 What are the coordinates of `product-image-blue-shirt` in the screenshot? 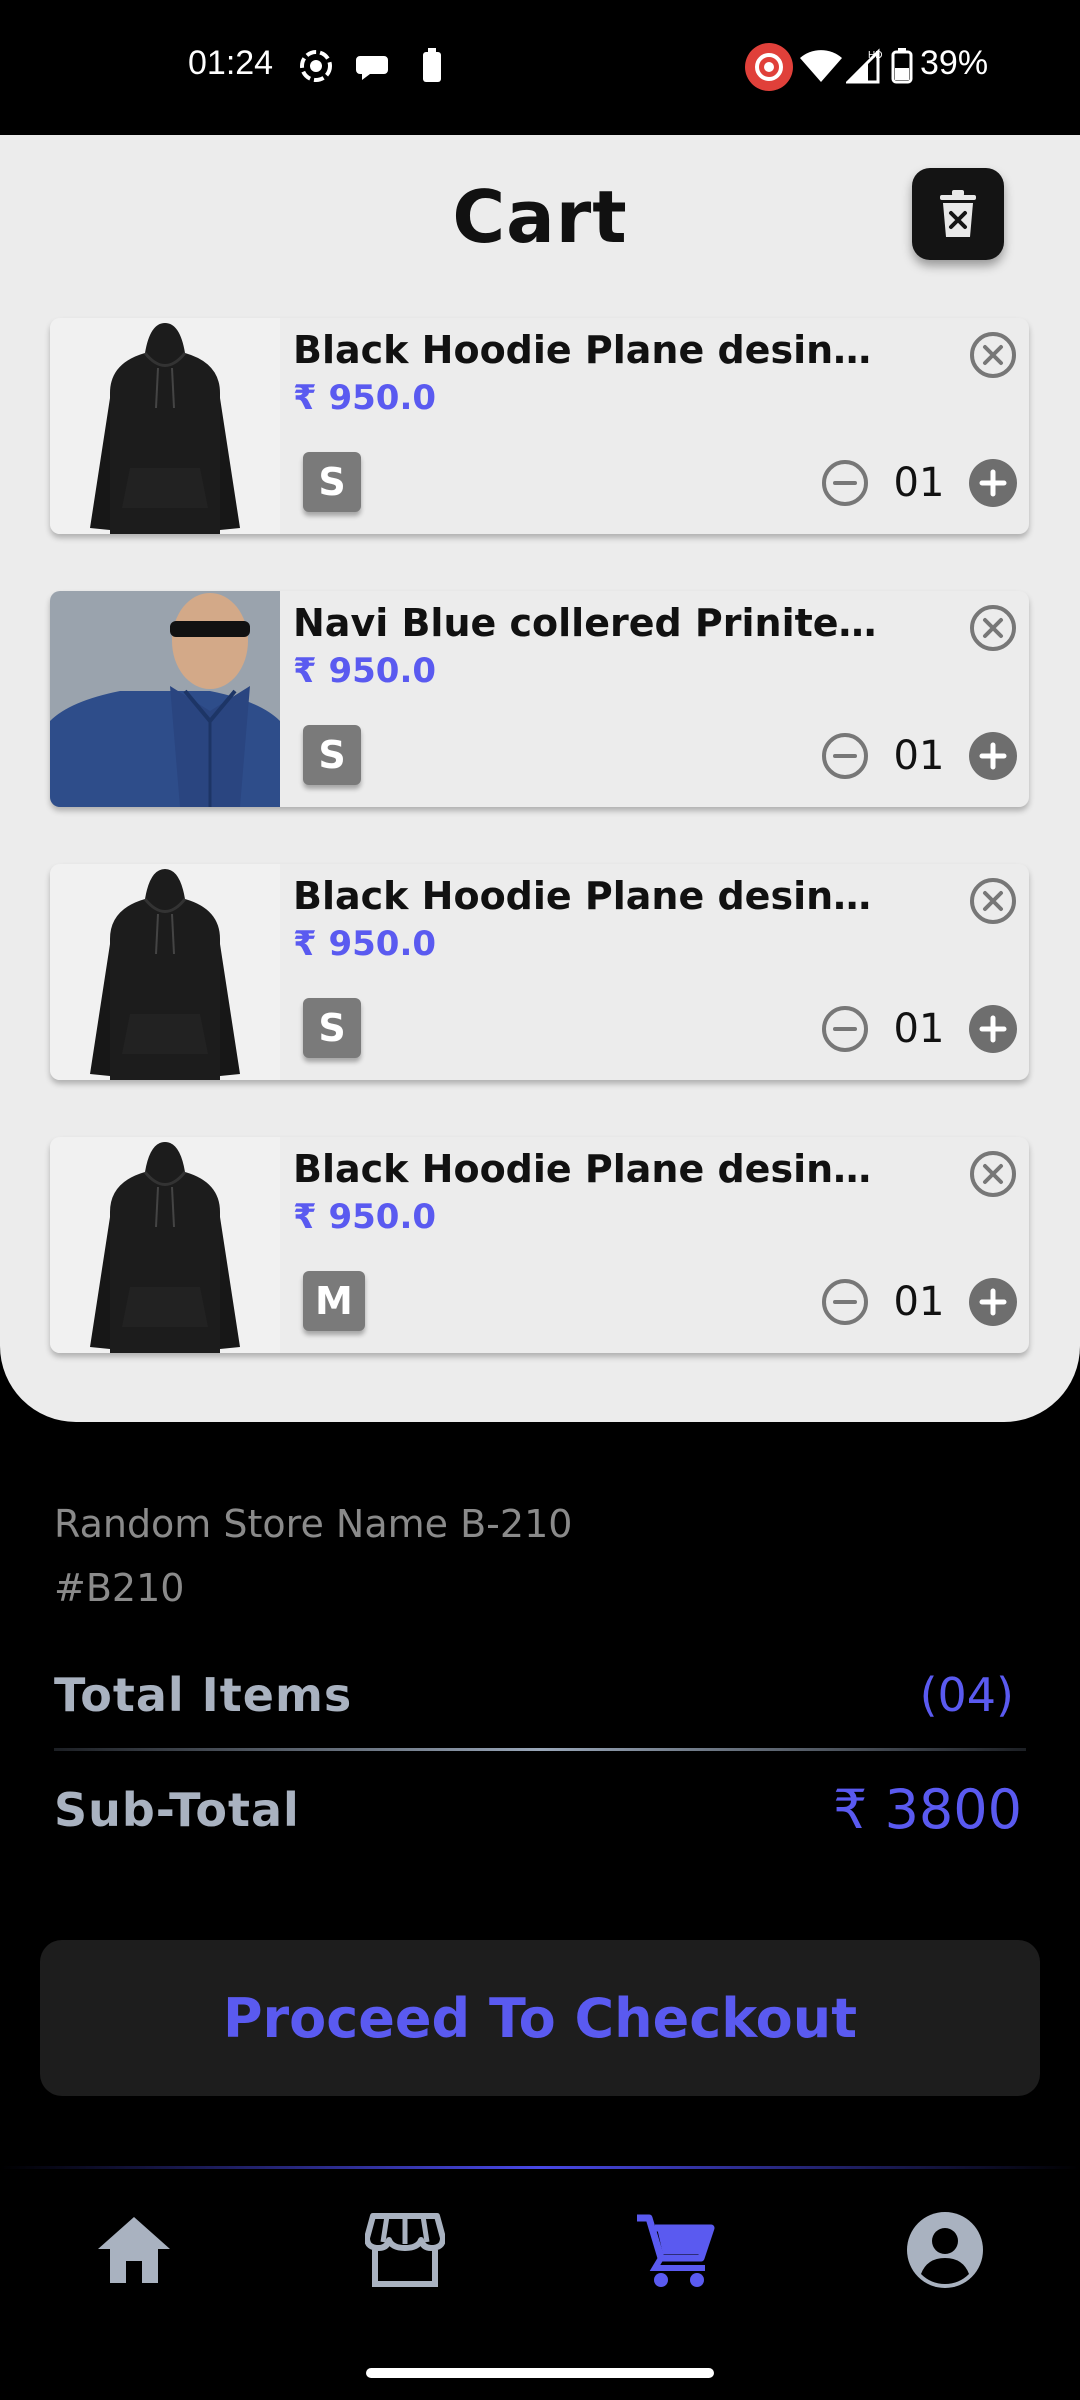 It's located at (165, 699).